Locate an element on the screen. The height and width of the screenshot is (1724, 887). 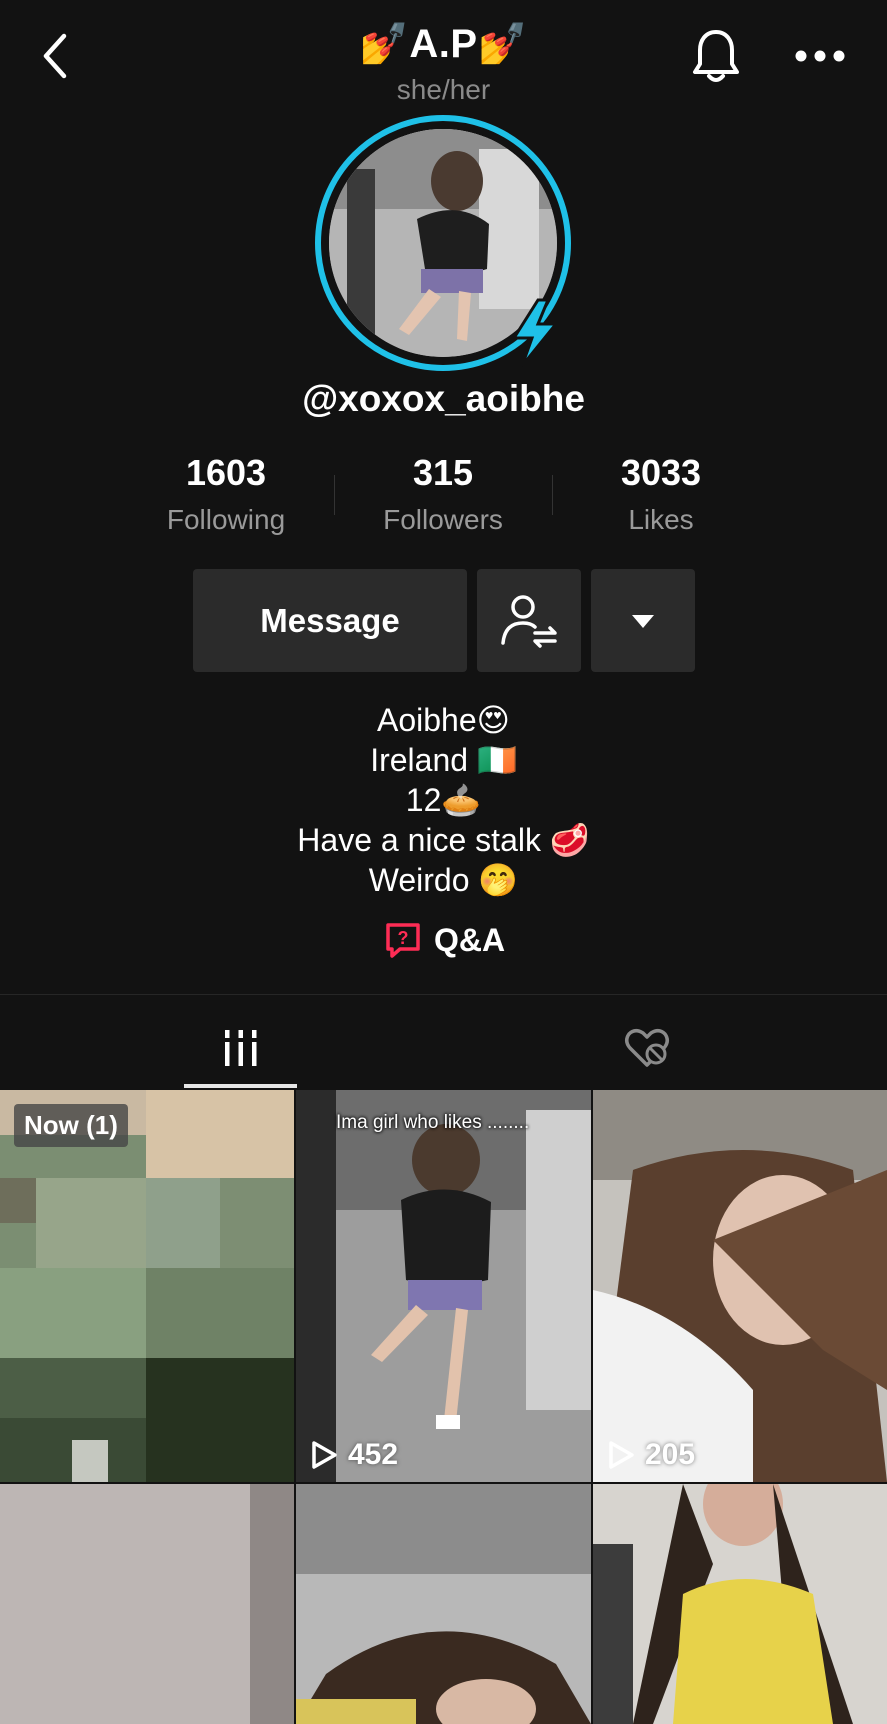
video-tile: Ima girl who likes ........ 452 is located at coordinates (443, 1286).